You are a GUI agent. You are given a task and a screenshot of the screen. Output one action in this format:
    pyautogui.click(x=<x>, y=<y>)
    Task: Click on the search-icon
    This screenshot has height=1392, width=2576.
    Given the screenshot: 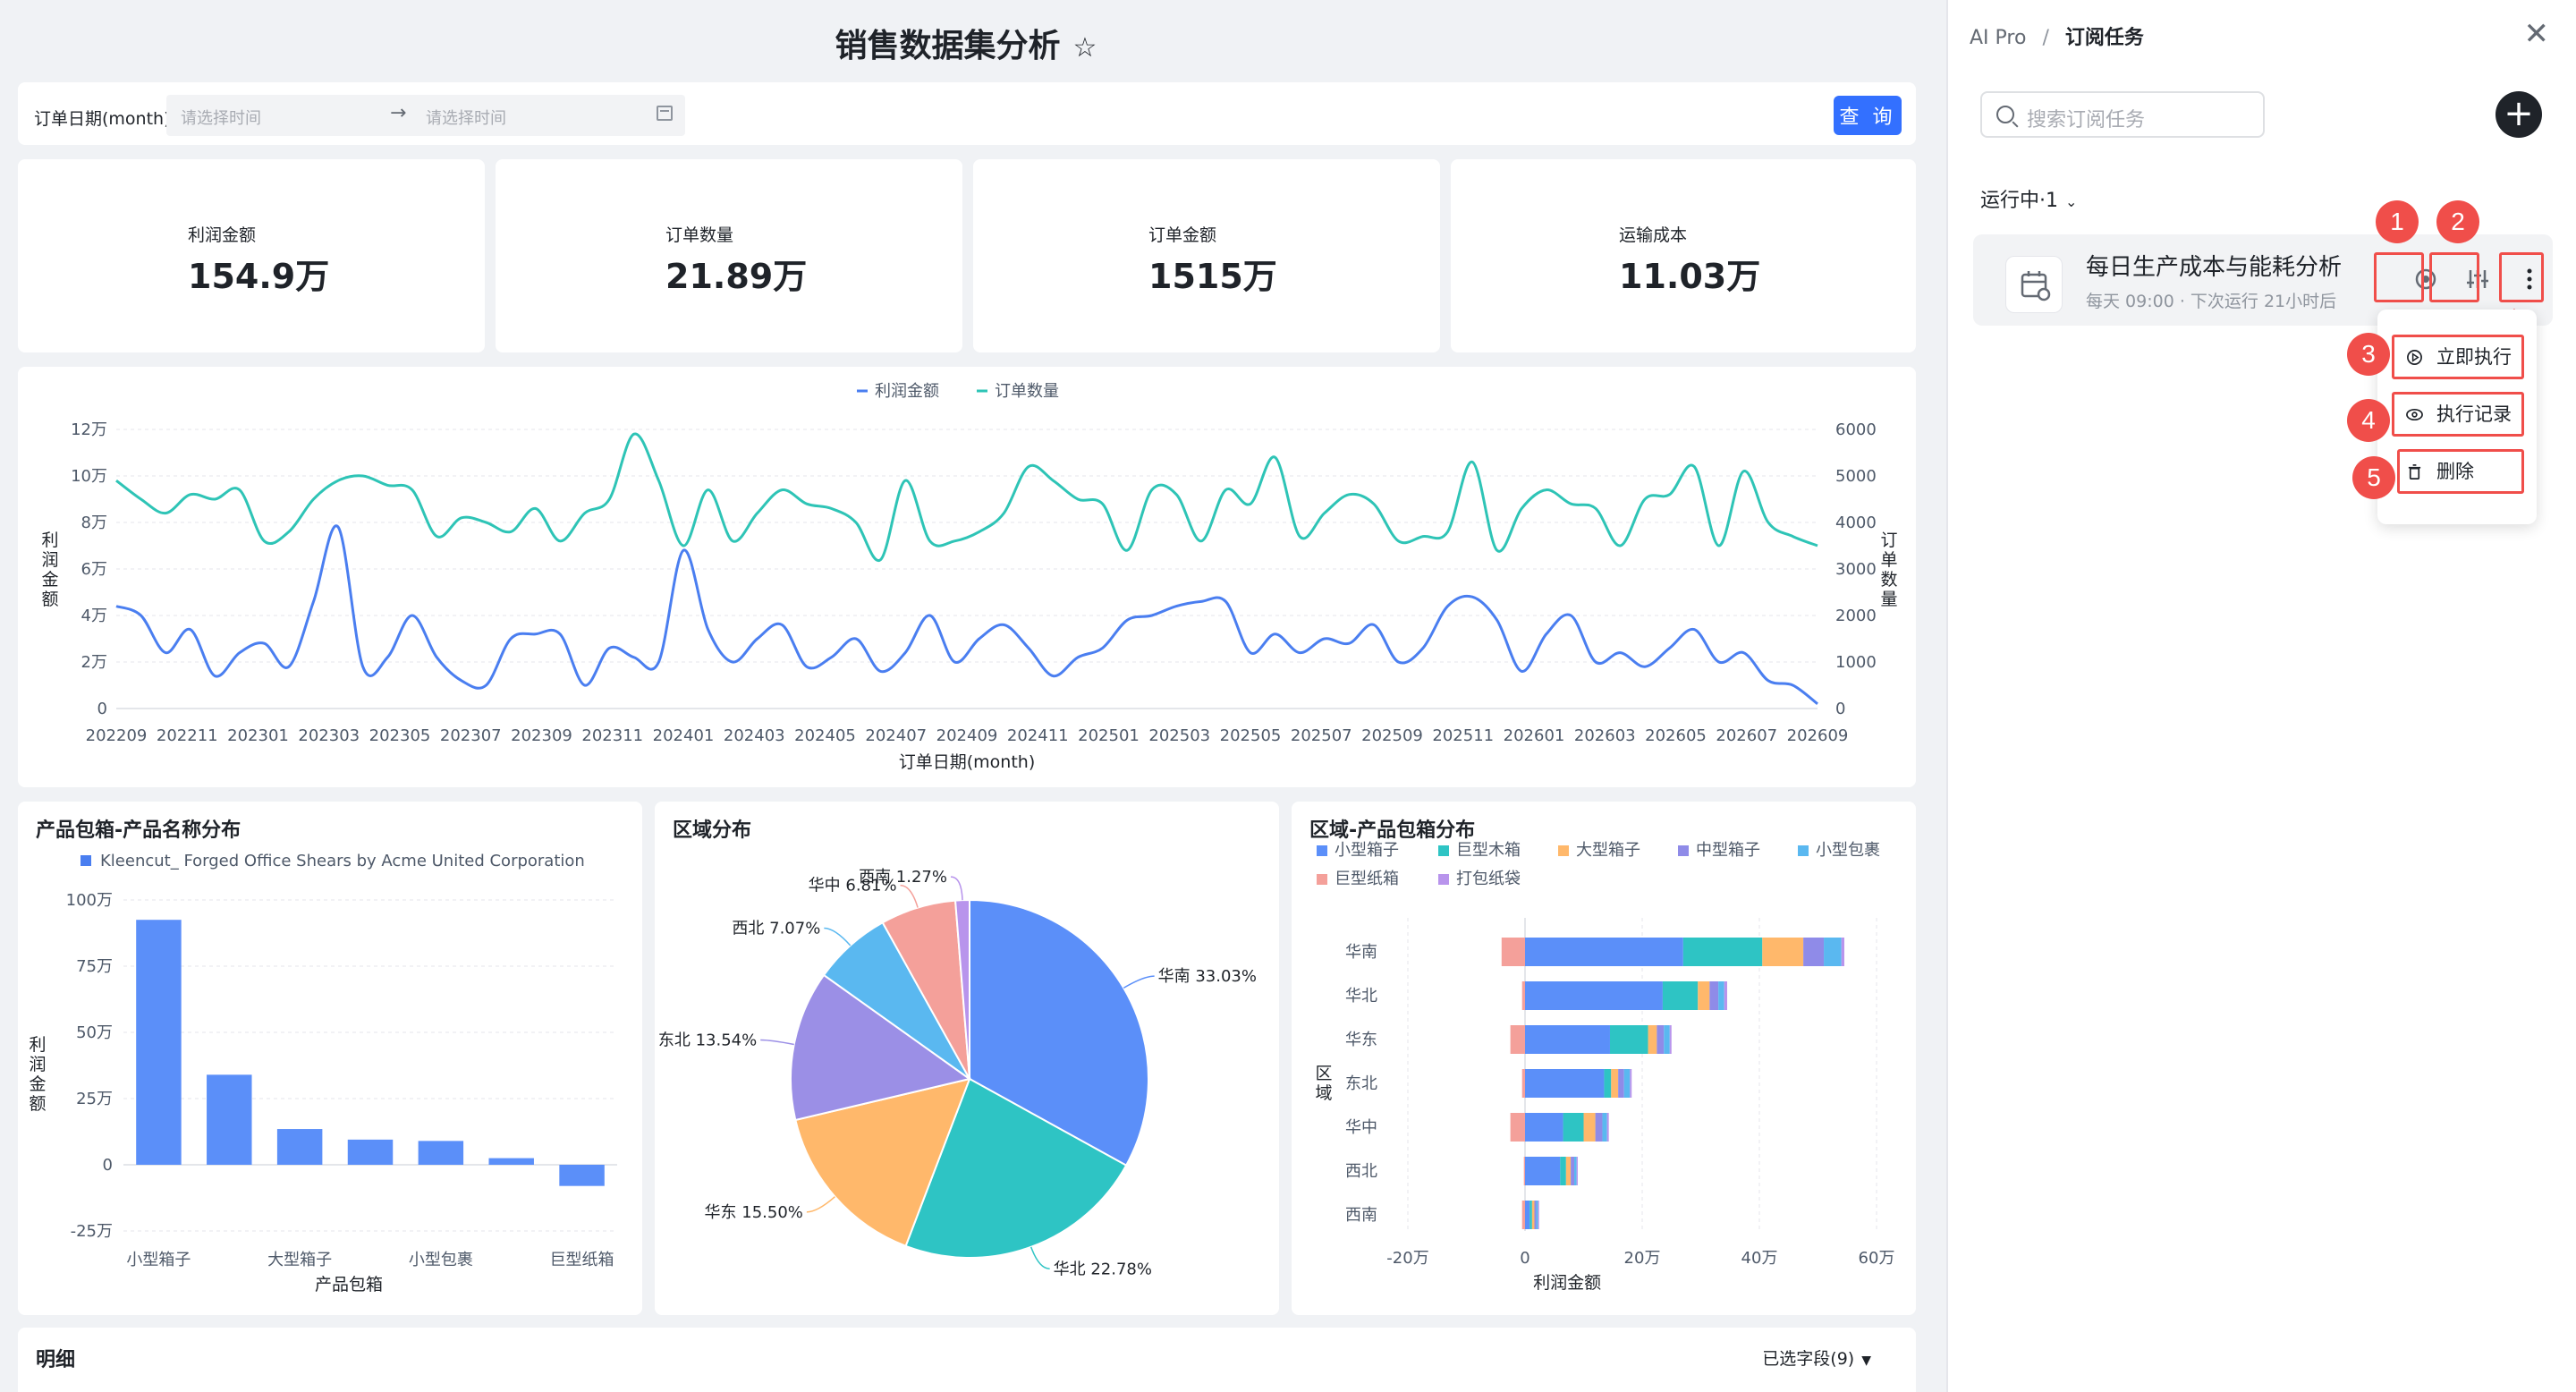 What is the action you would take?
    pyautogui.click(x=2005, y=114)
    